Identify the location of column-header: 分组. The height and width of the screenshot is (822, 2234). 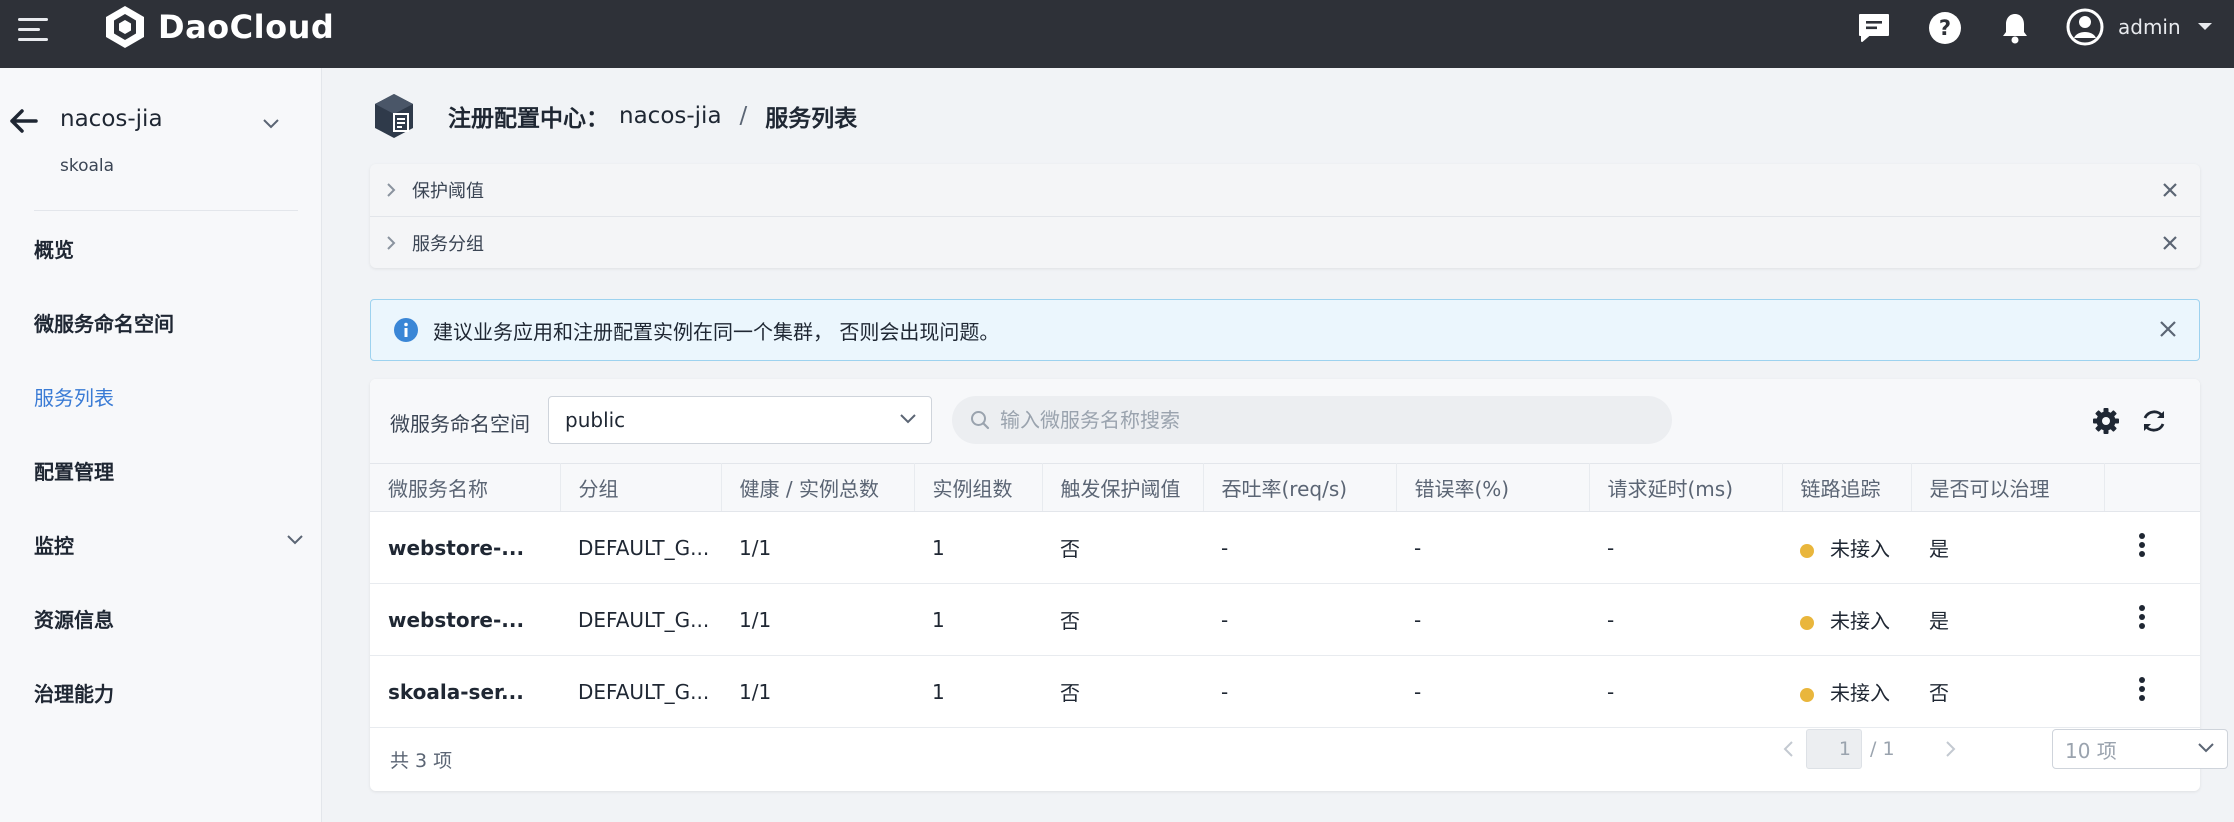
(641, 487).